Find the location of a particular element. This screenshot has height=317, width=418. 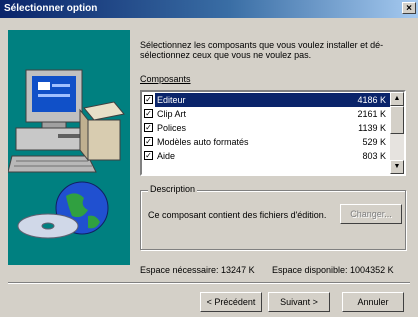

item-label: Modèles auto formatés is located at coordinates (203, 142).